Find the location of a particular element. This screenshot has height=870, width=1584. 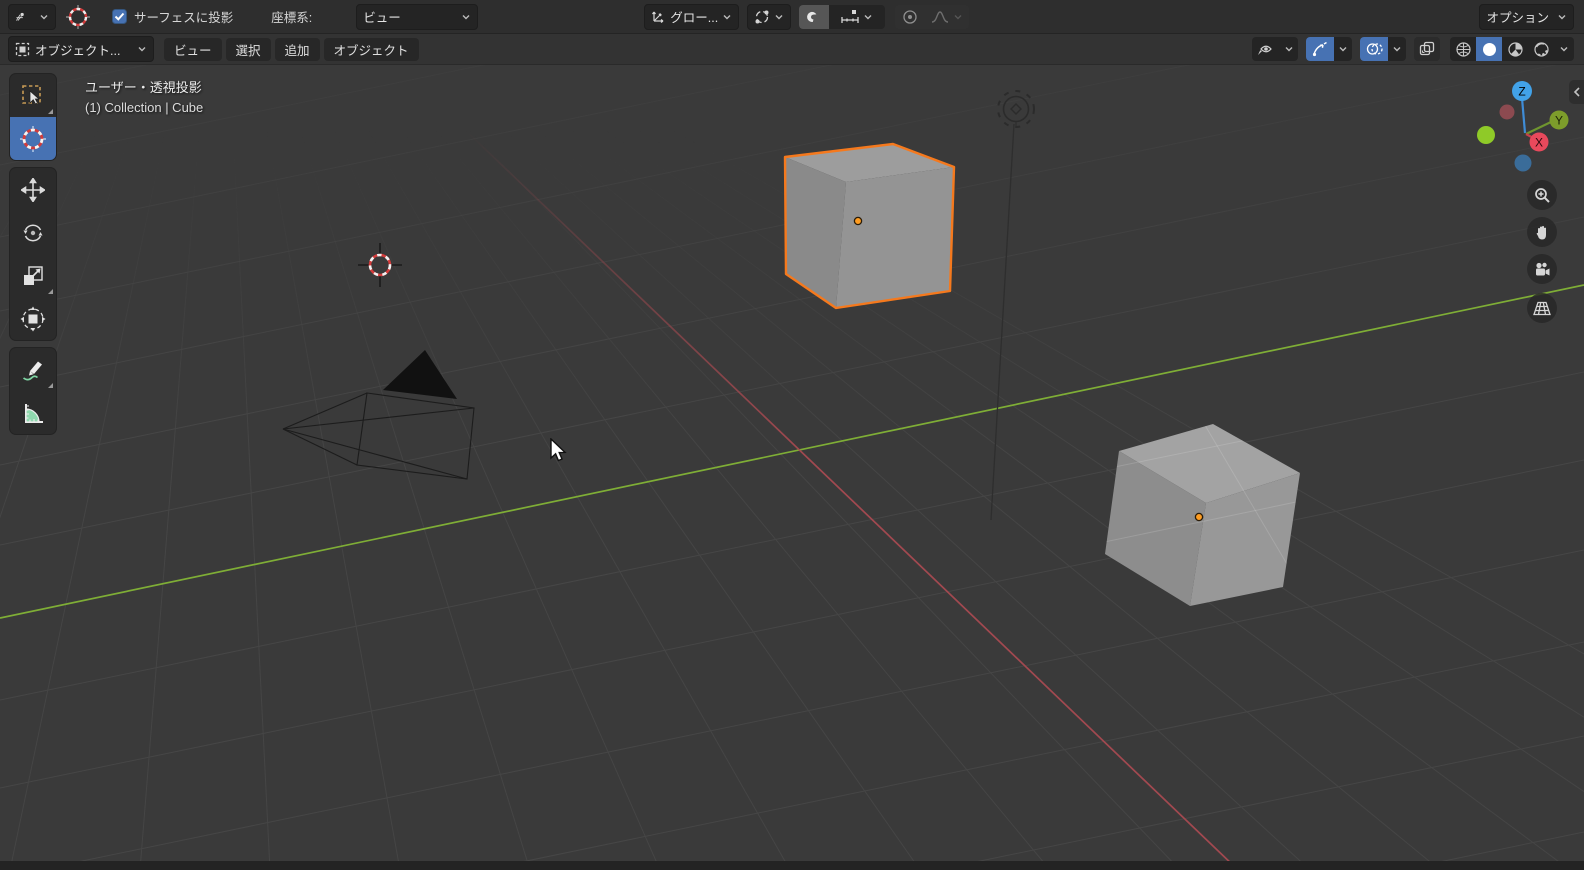

navigation-gizmo: Z Y X is located at coordinates (1520, 125).